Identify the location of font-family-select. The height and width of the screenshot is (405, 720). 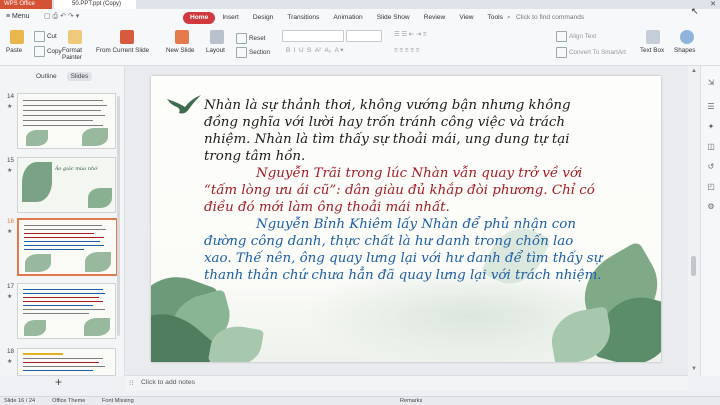
(313, 36).